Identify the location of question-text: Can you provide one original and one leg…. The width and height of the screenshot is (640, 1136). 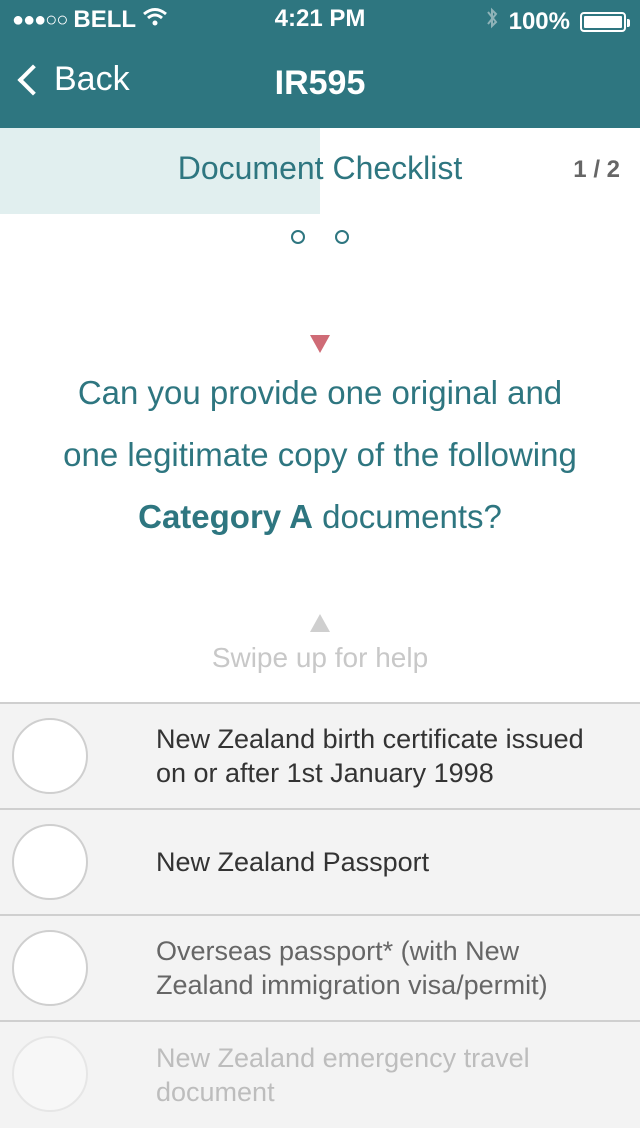
(320, 455).